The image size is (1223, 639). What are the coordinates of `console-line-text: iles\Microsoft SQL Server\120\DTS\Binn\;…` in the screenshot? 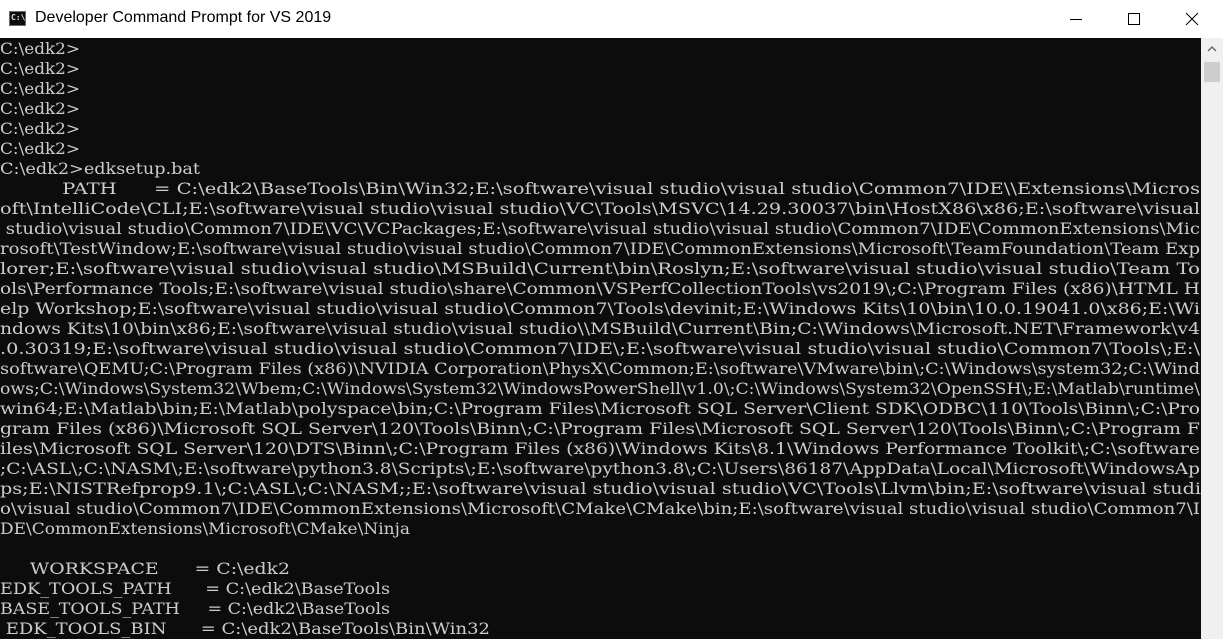 It's located at (600, 448).